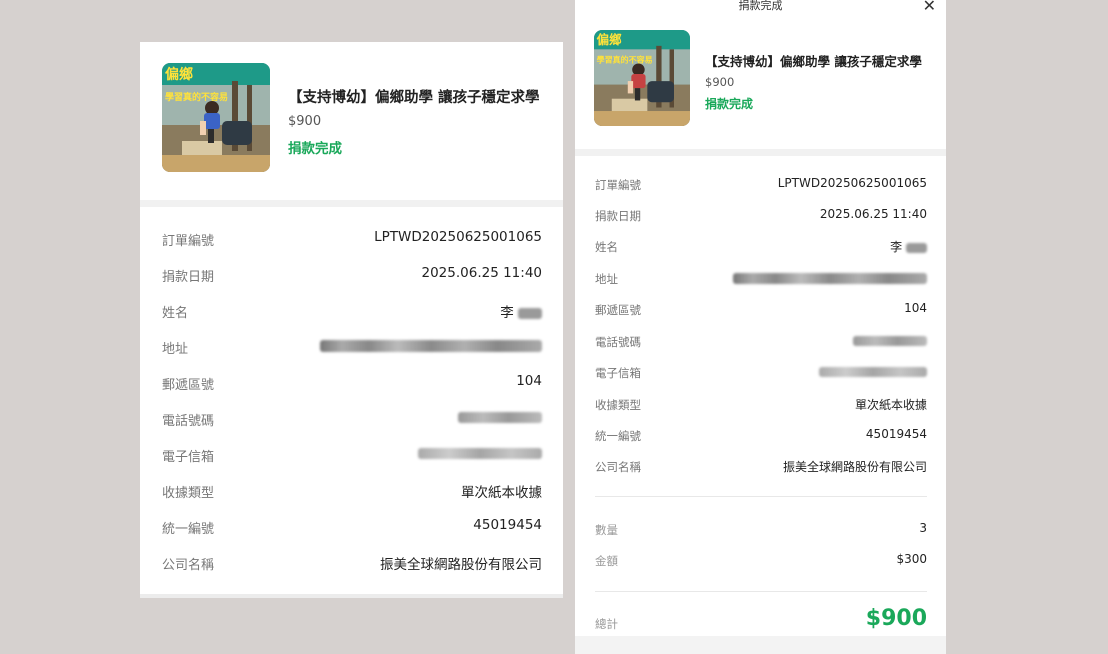 The height and width of the screenshot is (654, 1108). What do you see at coordinates (760, 645) in the screenshot?
I see `modal-footer` at bounding box center [760, 645].